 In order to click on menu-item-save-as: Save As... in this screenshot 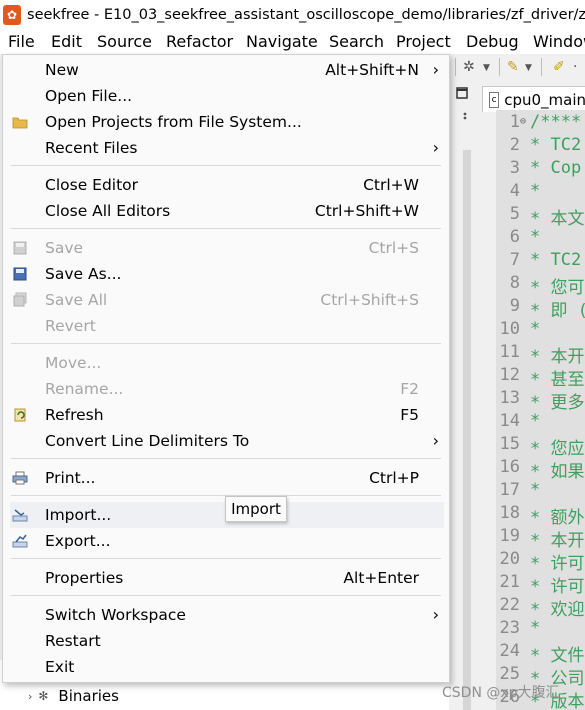, I will do `click(226, 274)`.